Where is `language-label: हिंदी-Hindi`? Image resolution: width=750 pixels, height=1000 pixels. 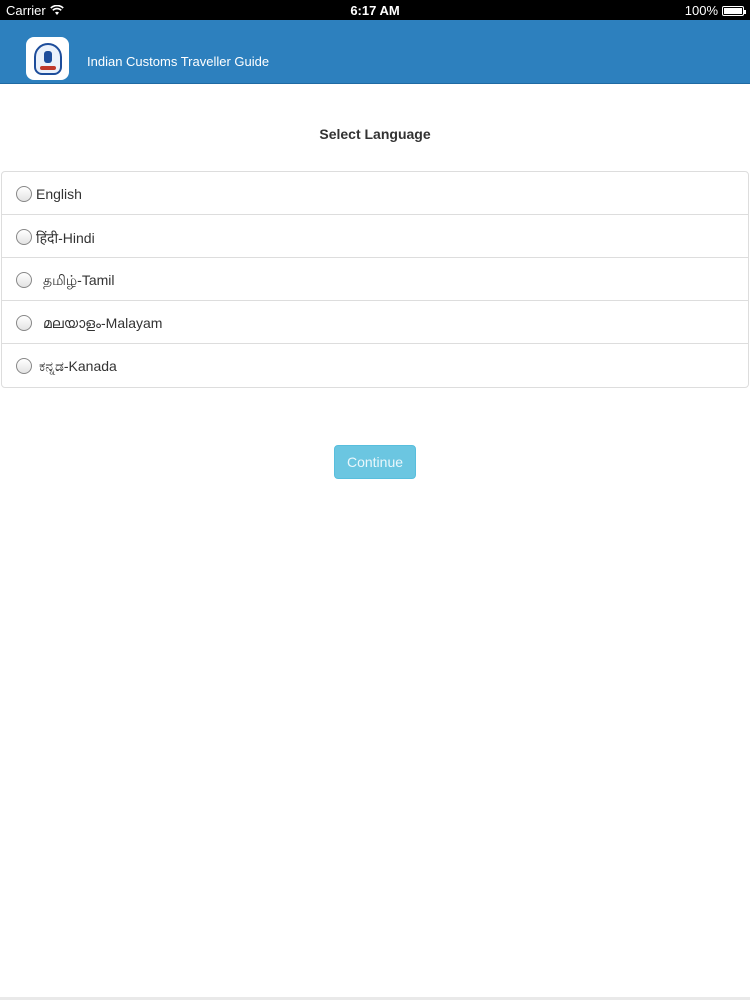
language-label: हिंदी-Hindi is located at coordinates (65, 238).